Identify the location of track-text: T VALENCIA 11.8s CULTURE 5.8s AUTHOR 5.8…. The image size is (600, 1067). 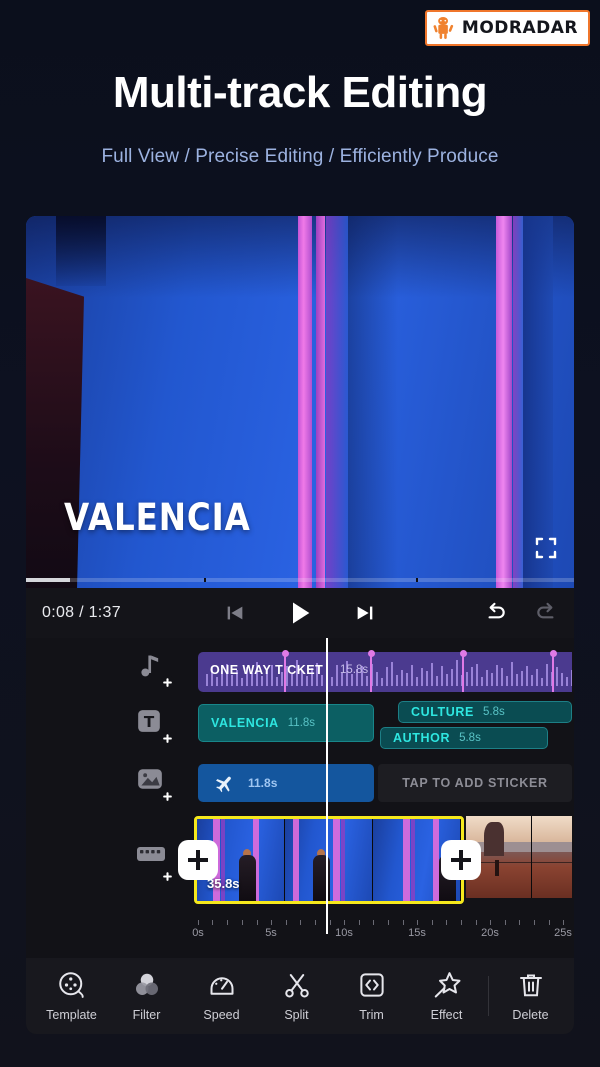
(300, 727).